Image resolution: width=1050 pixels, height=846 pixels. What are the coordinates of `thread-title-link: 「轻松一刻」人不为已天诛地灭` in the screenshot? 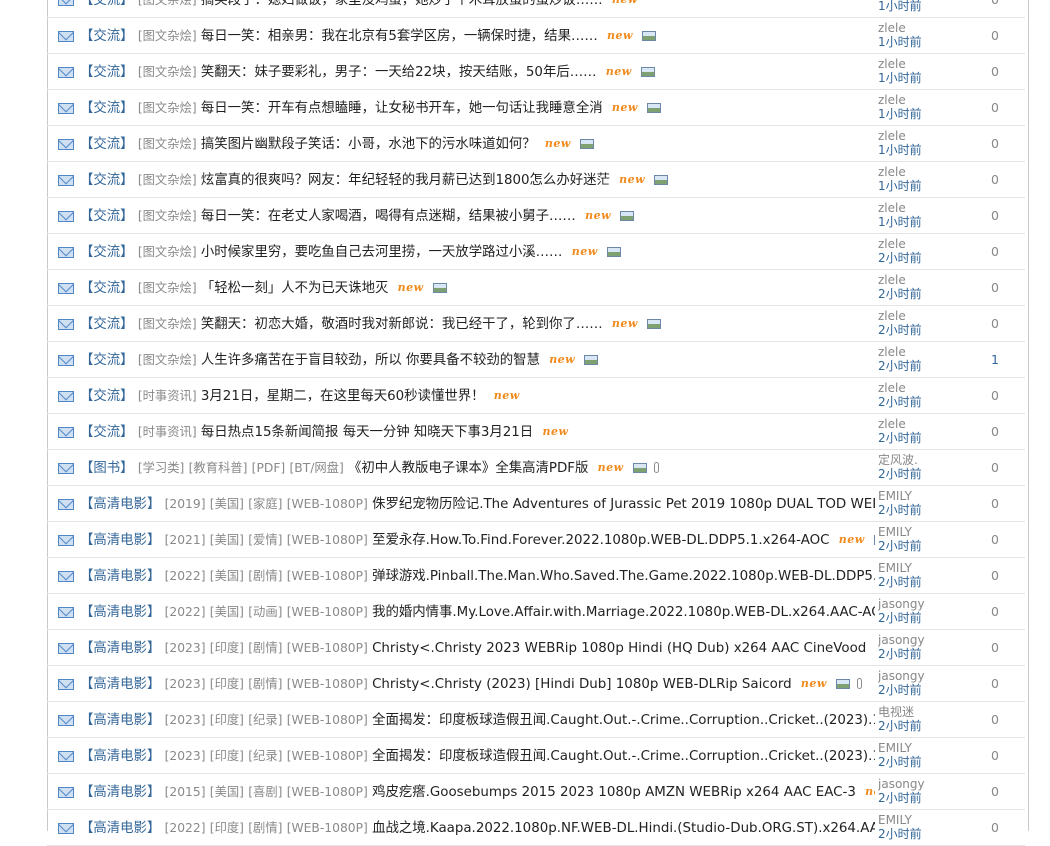 It's located at (294, 288).